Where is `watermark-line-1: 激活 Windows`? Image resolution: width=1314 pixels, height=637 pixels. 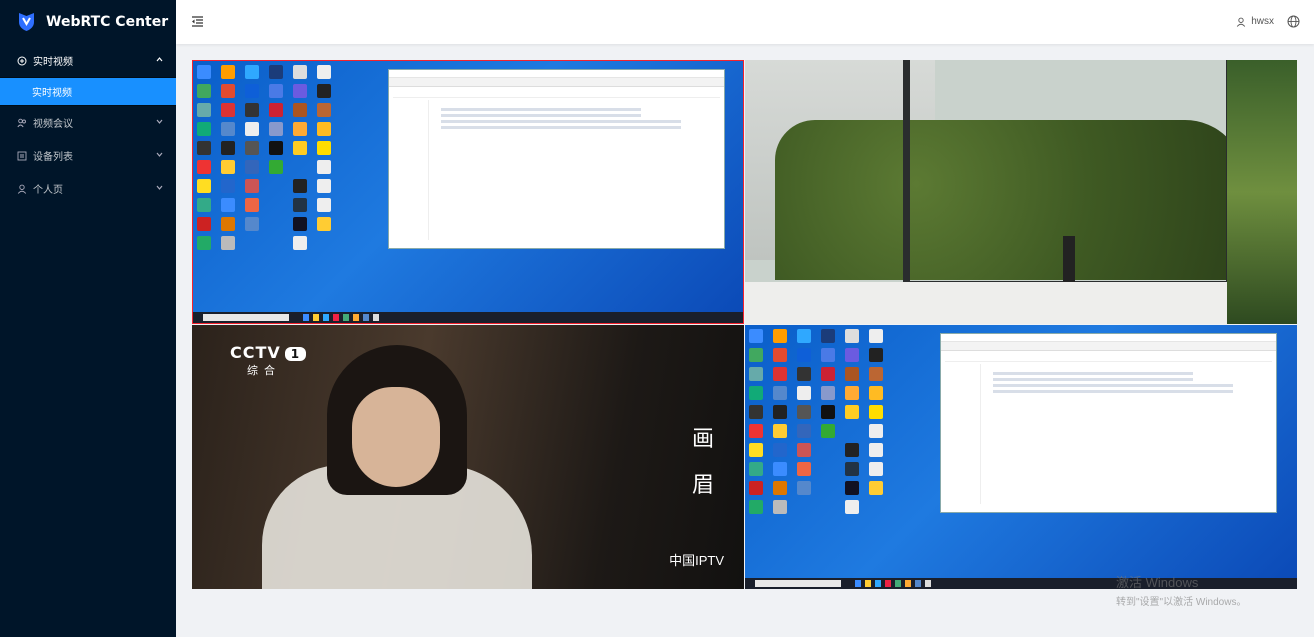
watermark-line-1: 激活 Windows is located at coordinates (1157, 582).